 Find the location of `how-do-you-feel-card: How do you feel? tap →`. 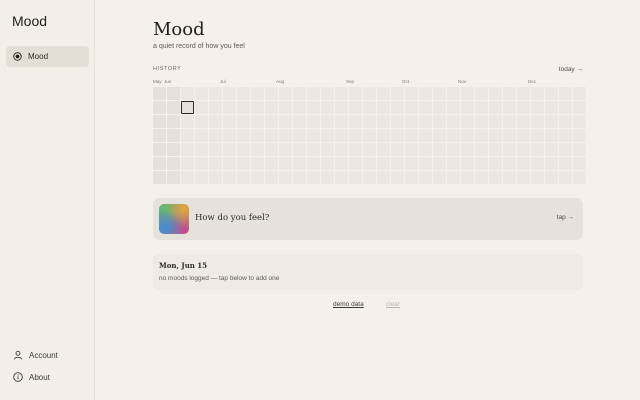

how-do-you-feel-card: How do you feel? tap → is located at coordinates (368, 219).